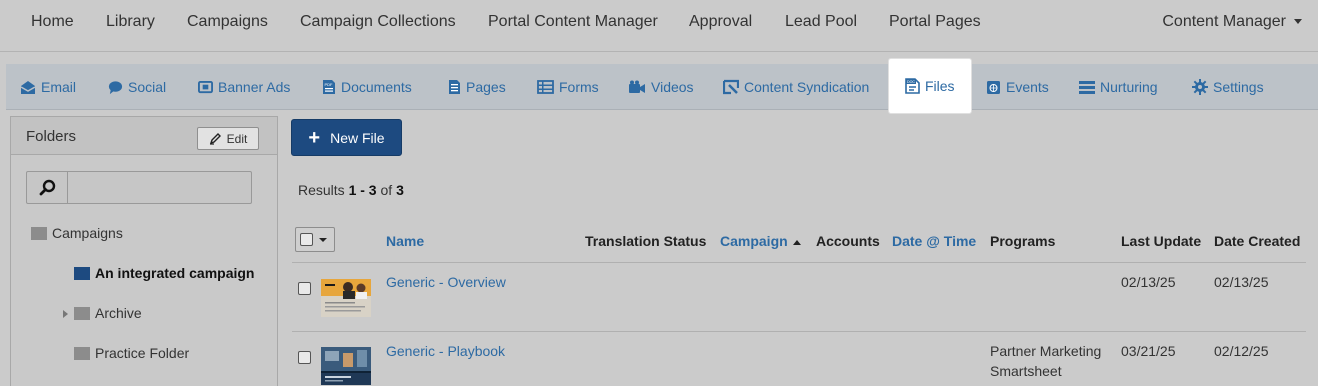 The height and width of the screenshot is (386, 1318). Describe the element at coordinates (545, 87) in the screenshot. I see `form-icon` at that location.